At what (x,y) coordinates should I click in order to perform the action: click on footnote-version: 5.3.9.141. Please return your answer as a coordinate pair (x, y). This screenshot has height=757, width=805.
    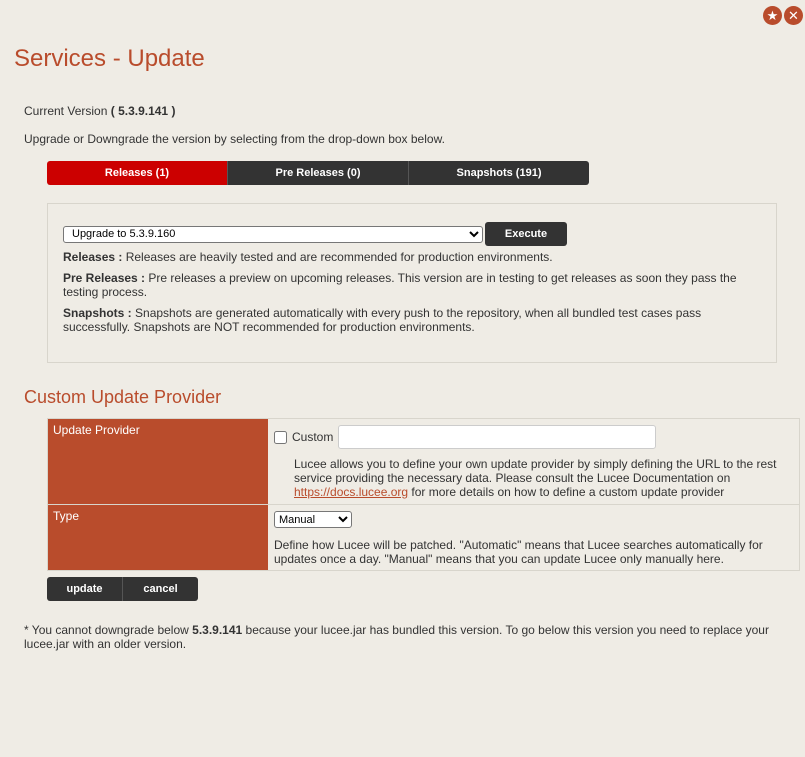
    Looking at the image, I should click on (217, 630).